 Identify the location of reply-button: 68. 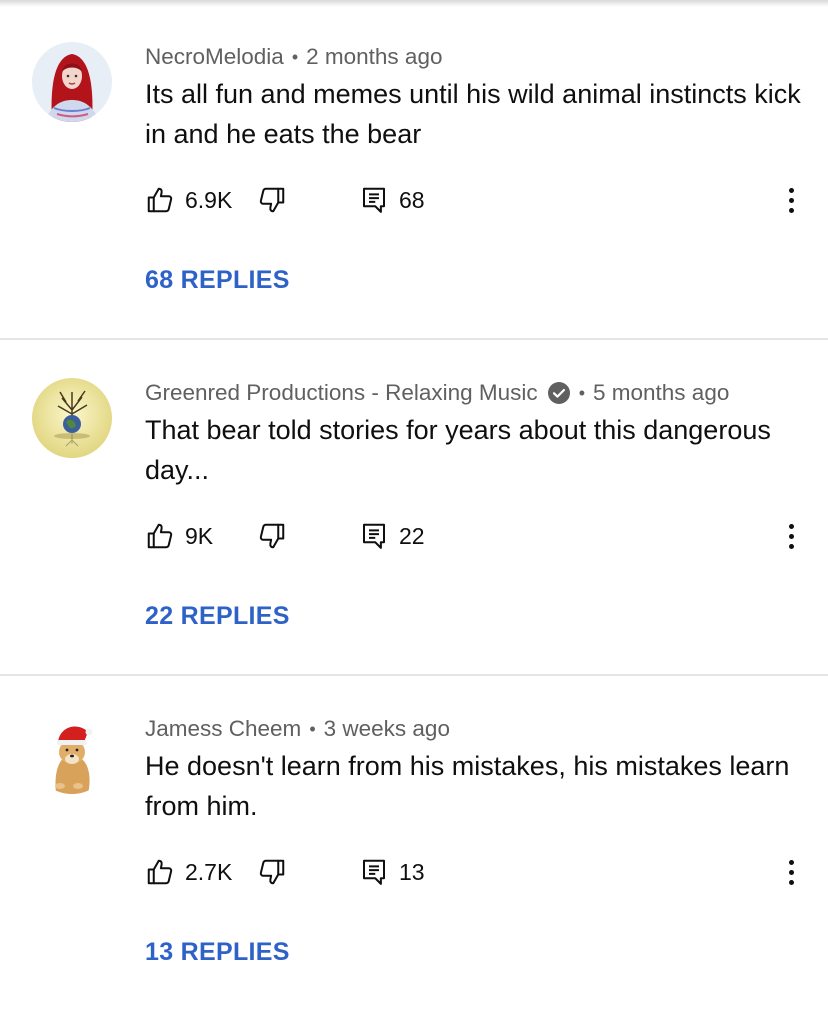
(392, 200).